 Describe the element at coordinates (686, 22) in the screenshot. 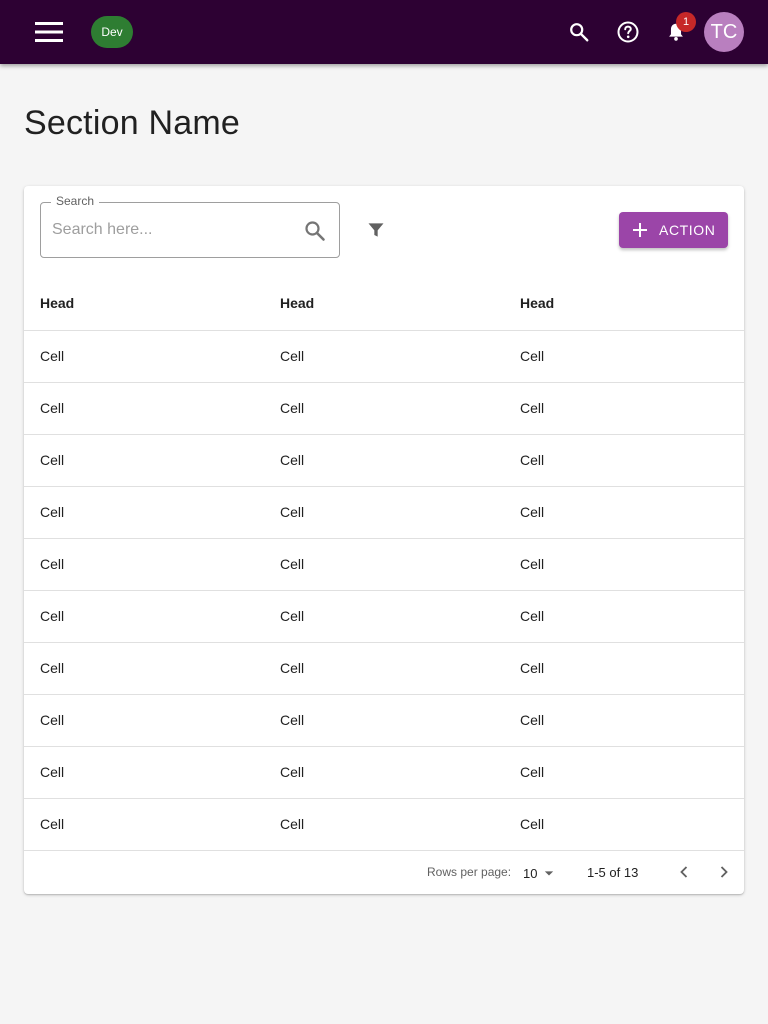

I see `notification-count-badge: 1` at that location.